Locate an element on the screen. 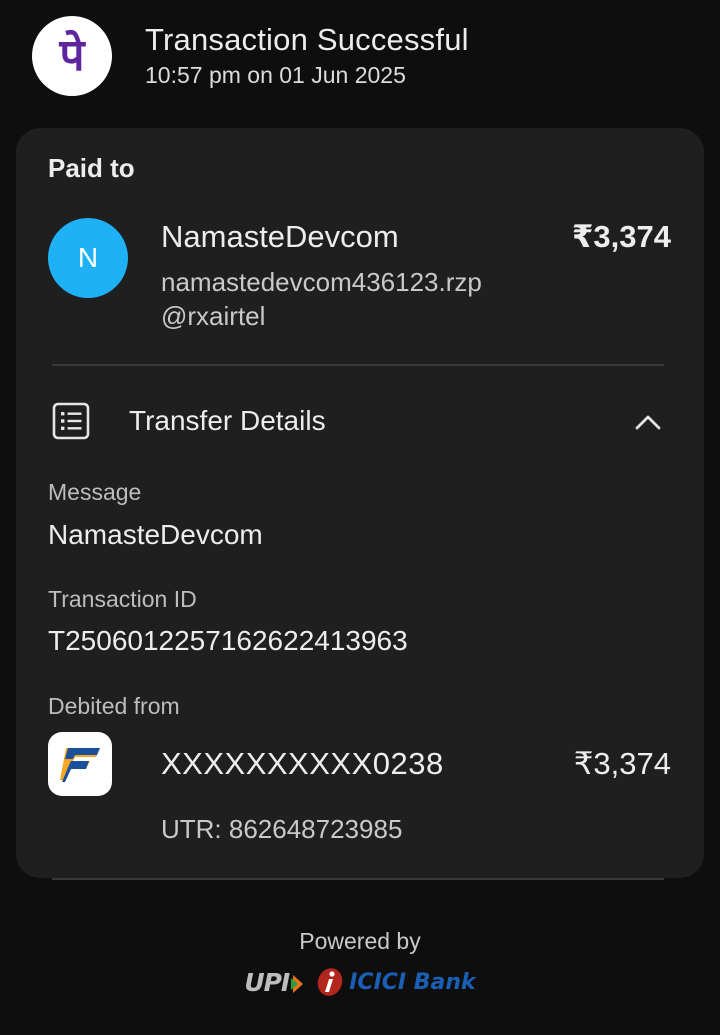 The width and height of the screenshot is (720, 1035). phonepe-logo-icon: पे is located at coordinates (72, 56).